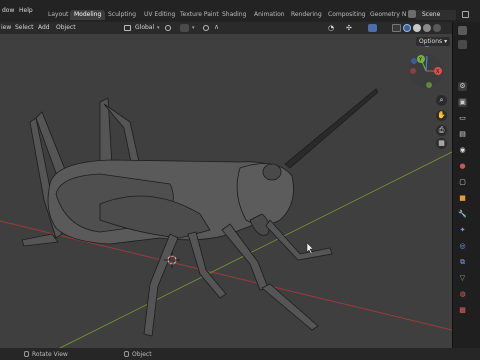 The height and width of the screenshot is (360, 480). What do you see at coordinates (206, 28) in the screenshot?
I see `proportional-edit-icon` at bounding box center [206, 28].